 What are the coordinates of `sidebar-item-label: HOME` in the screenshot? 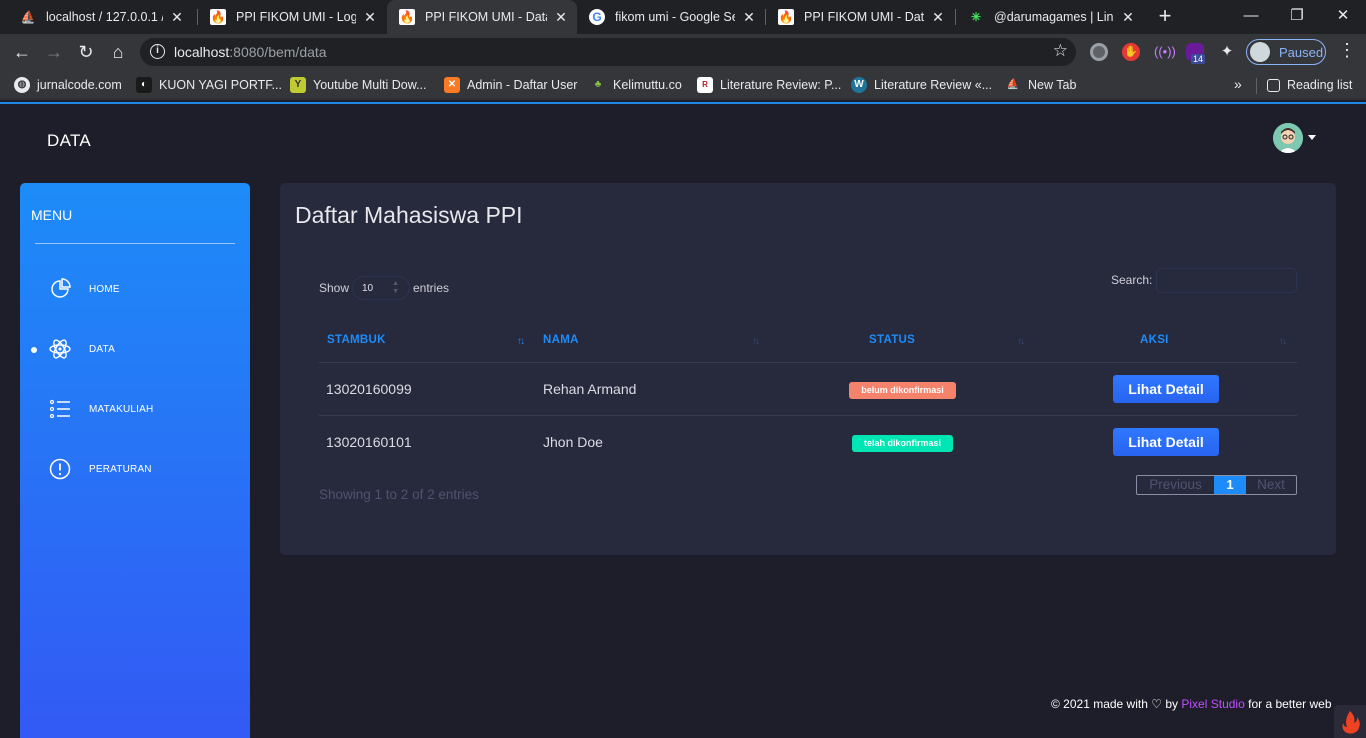 It's located at (104, 289).